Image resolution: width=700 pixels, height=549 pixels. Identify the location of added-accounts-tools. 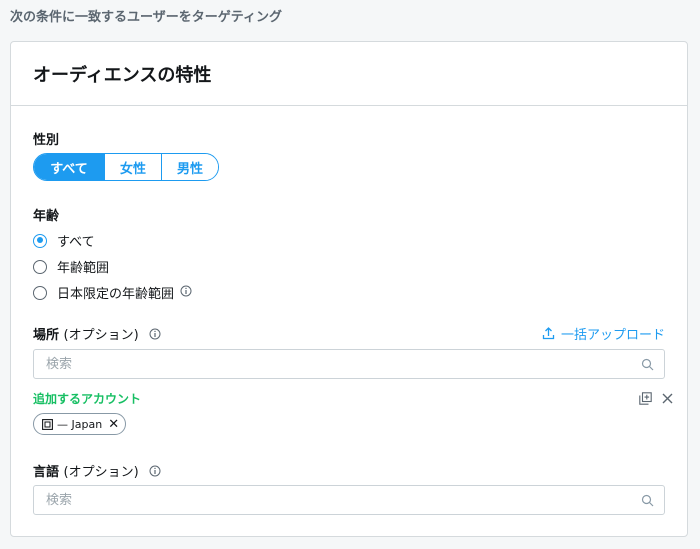
(651, 398).